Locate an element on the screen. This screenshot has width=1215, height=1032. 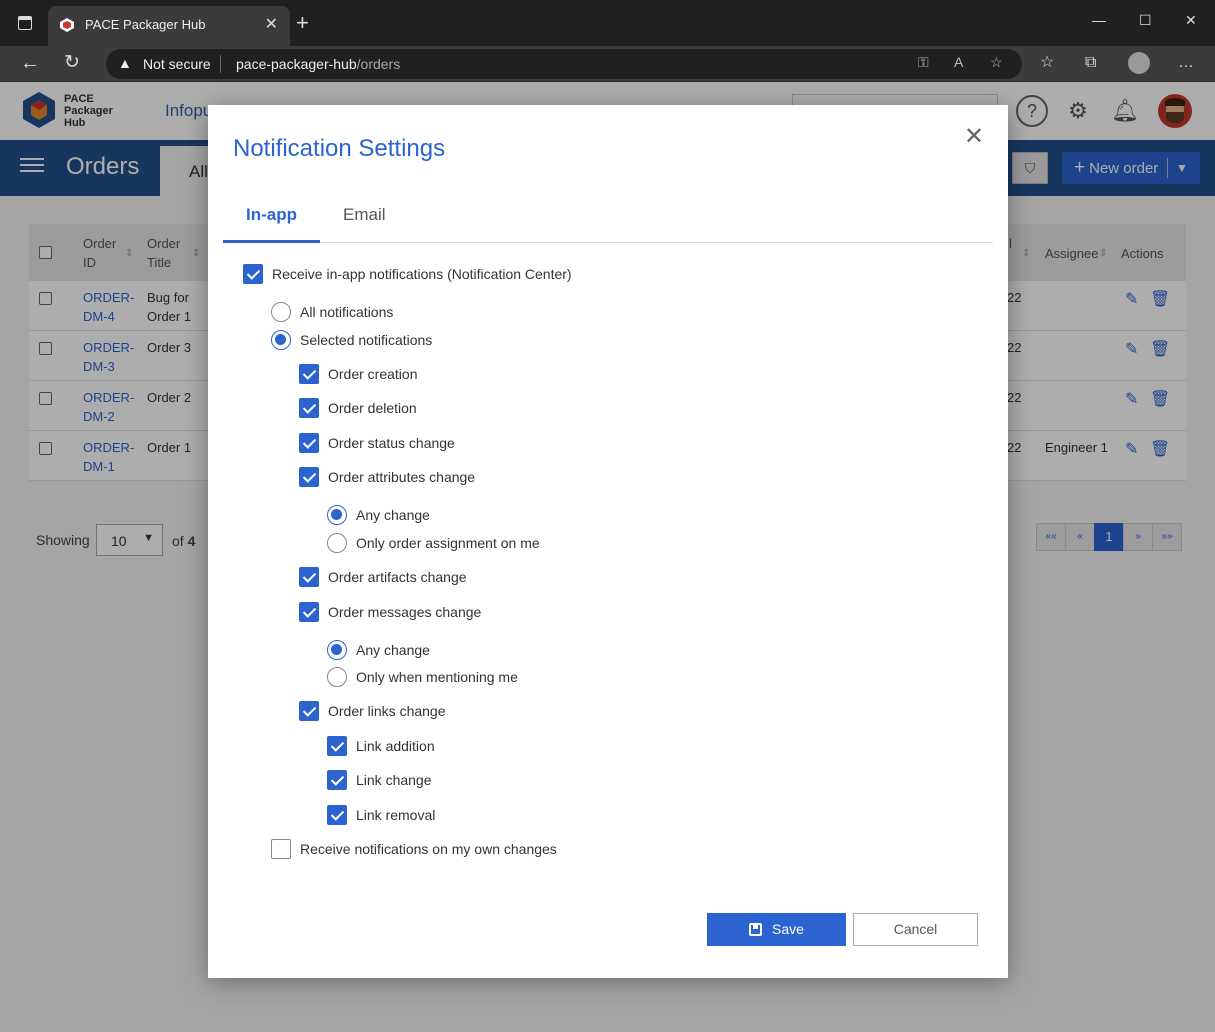
profile-icon is located at coordinates (1139, 63).